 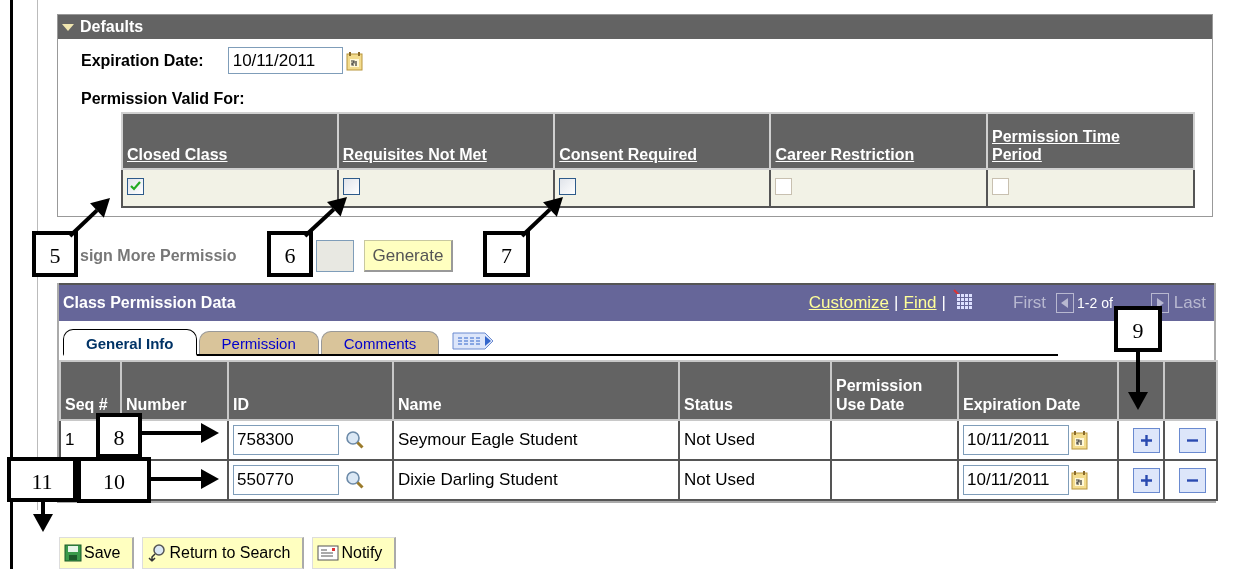 What do you see at coordinates (114, 480) in the screenshot?
I see `callout-label: 10` at bounding box center [114, 480].